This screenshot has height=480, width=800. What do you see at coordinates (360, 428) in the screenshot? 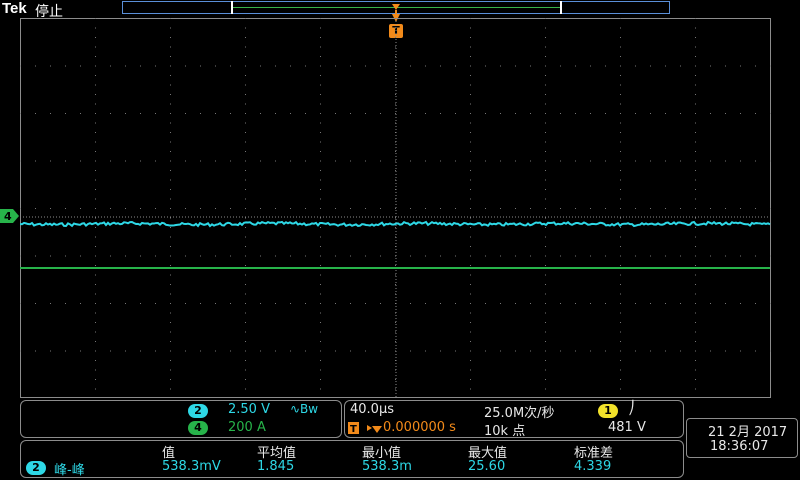
I see `trigger-delay-icon: T` at bounding box center [360, 428].